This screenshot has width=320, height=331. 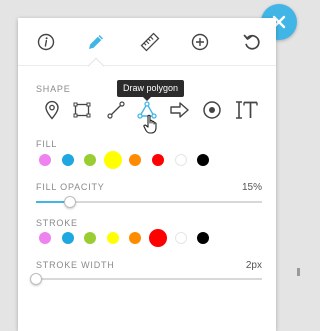 What do you see at coordinates (146, 279) in the screenshot?
I see `stroke-width-slider` at bounding box center [146, 279].